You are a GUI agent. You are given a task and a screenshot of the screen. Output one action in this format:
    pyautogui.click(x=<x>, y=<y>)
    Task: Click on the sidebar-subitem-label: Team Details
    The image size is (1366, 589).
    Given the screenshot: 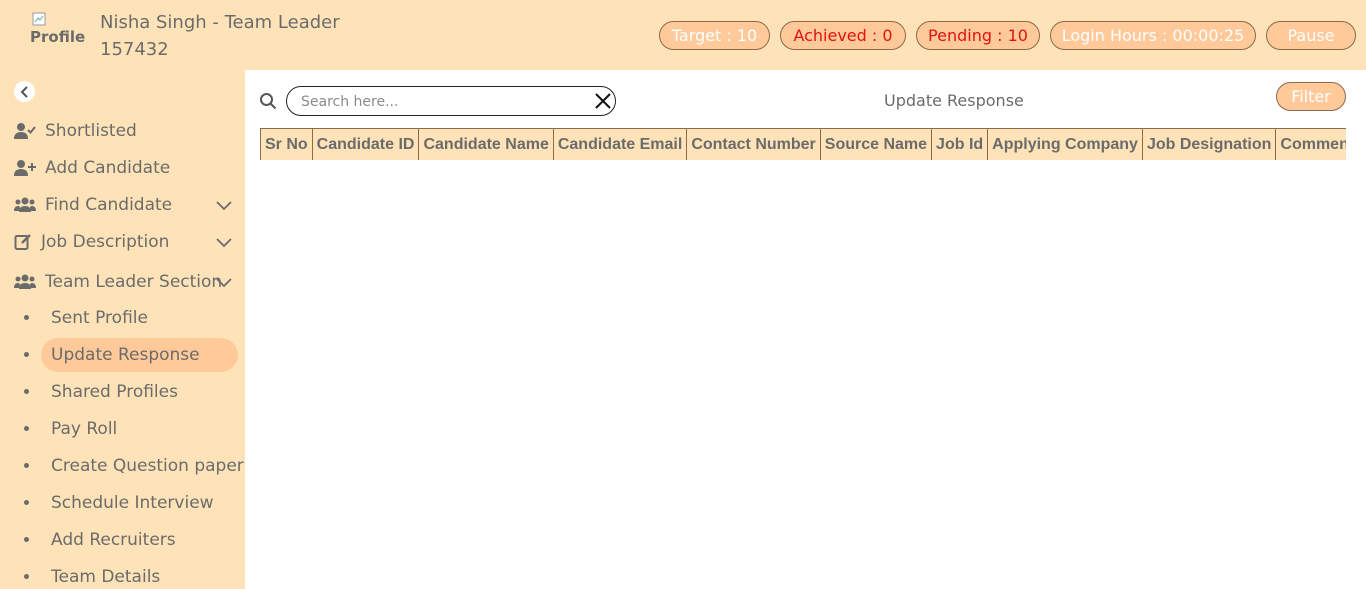 What is the action you would take?
    pyautogui.click(x=106, y=577)
    